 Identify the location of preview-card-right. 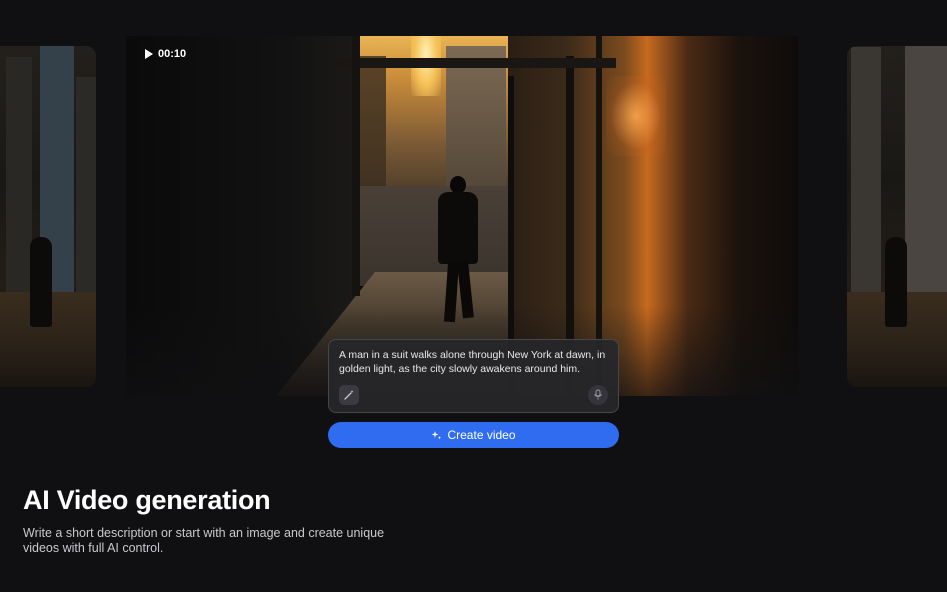
(897, 216).